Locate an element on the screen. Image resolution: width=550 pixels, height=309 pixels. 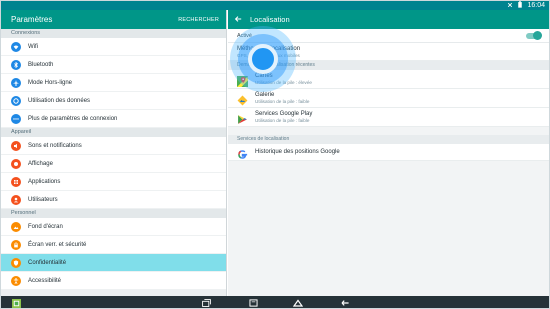
location-switch is located at coordinates (534, 35).